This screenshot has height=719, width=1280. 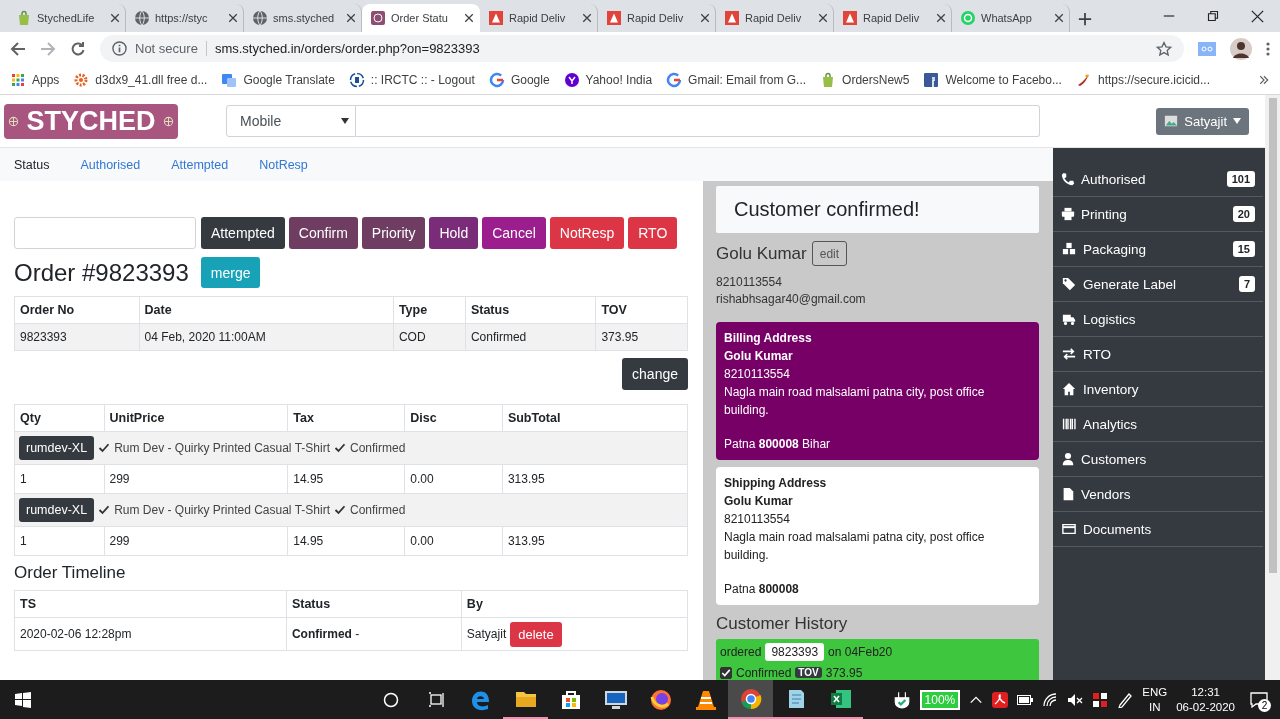 I want to click on sidebar-item: Generate Label 7, so click(x=1158, y=284).